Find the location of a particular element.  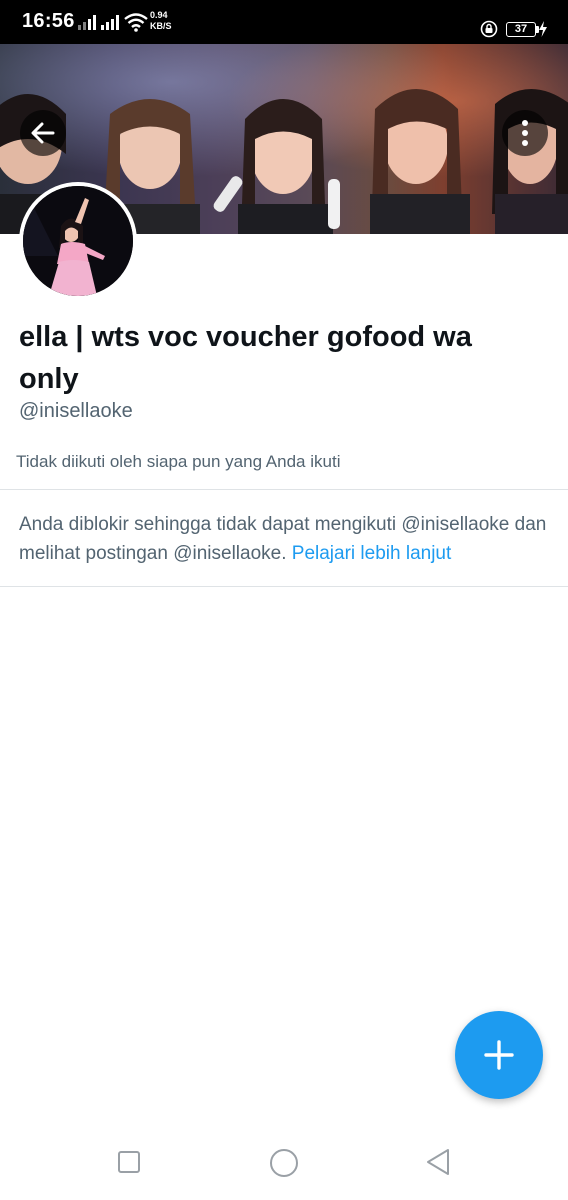

display-name: ella | wts voc voucher gofood wa only is located at coordinates (245, 358).